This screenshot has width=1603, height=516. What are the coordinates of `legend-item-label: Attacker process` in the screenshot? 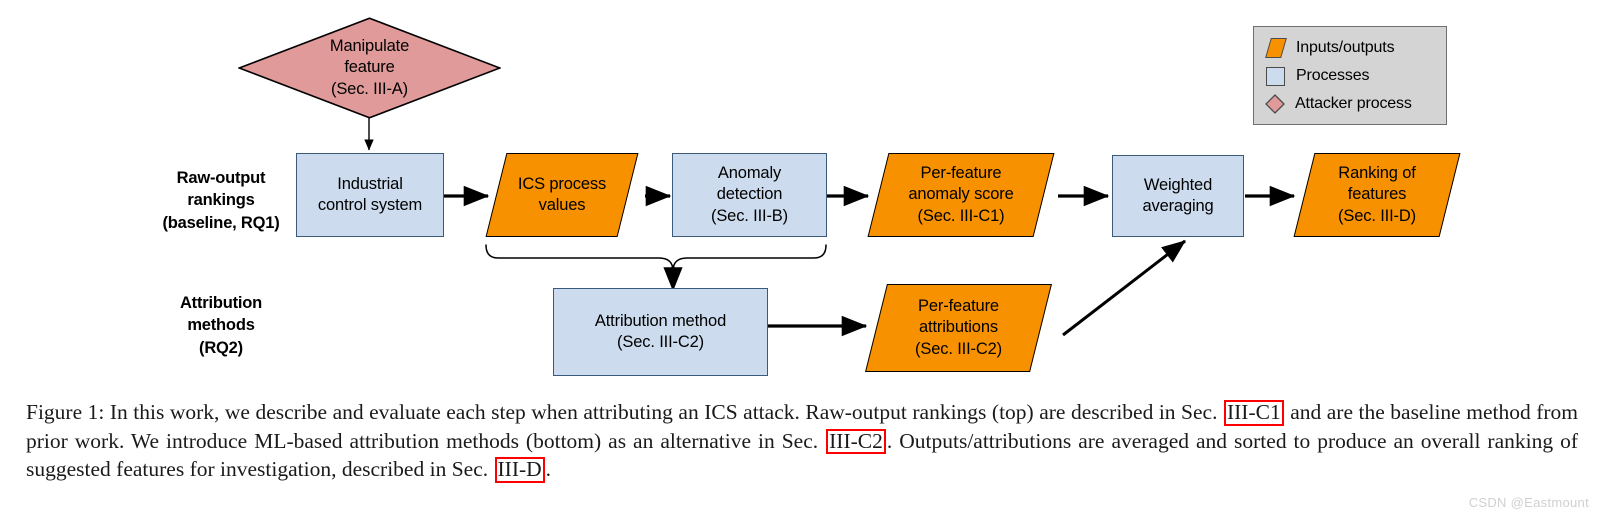 It's located at (1353, 103).